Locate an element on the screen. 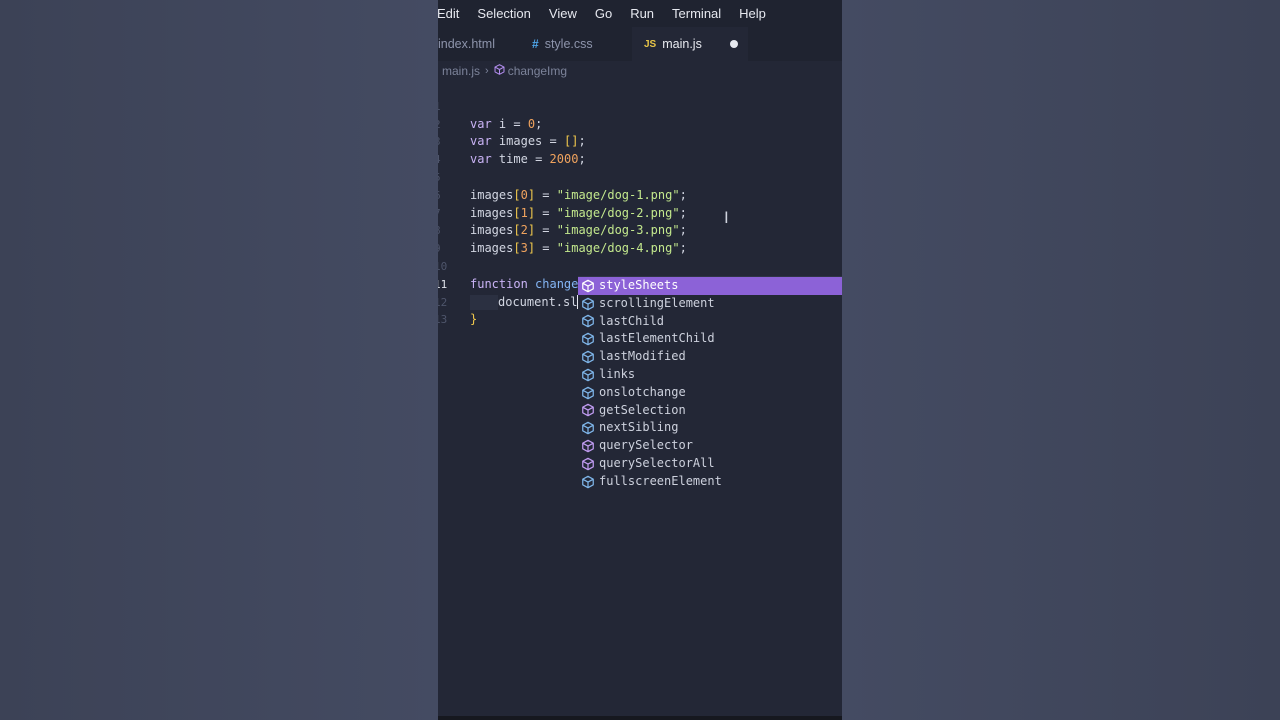  code-line-current: 11 document.sl is located at coordinates (640, 284).